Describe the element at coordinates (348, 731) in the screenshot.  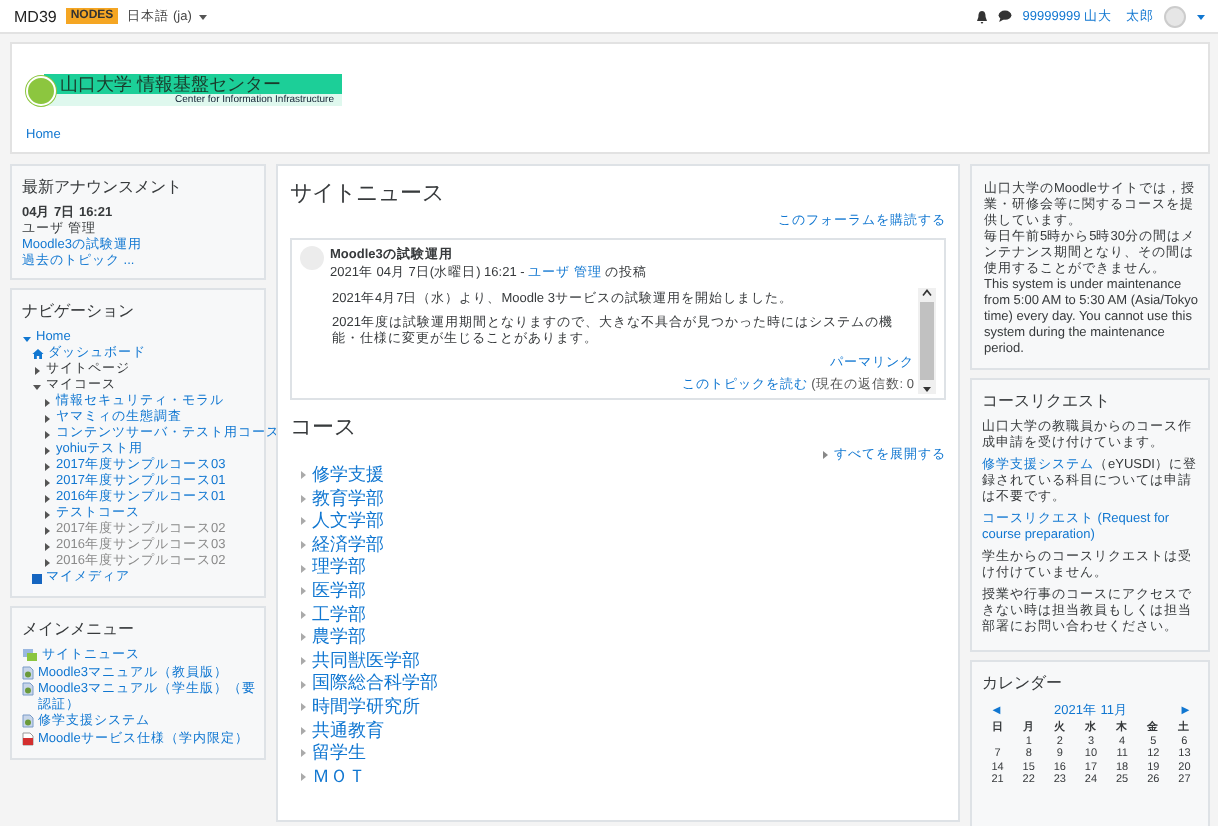
I see `category-link: 共通教育` at that location.